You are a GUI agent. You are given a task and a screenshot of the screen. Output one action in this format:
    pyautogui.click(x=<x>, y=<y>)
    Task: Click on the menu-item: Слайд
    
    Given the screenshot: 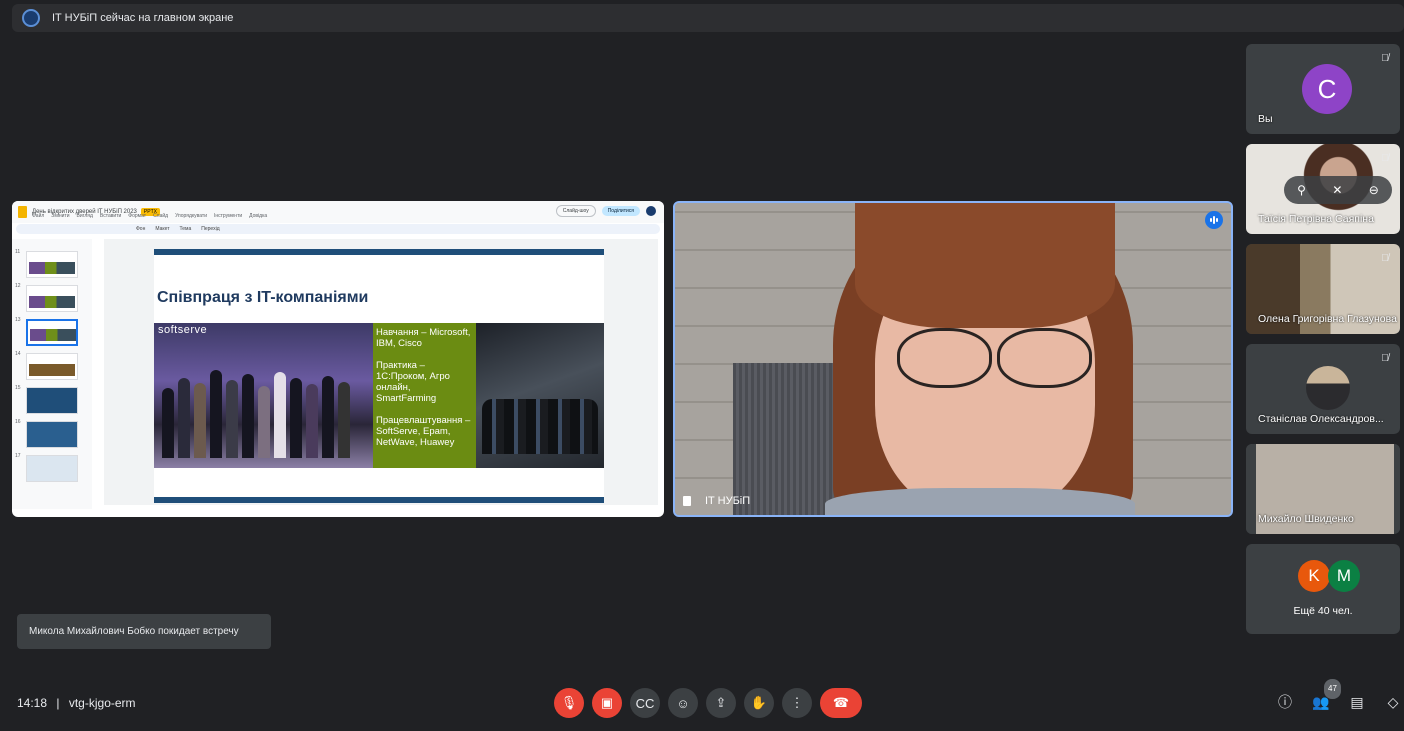 What is the action you would take?
    pyautogui.click(x=161, y=216)
    